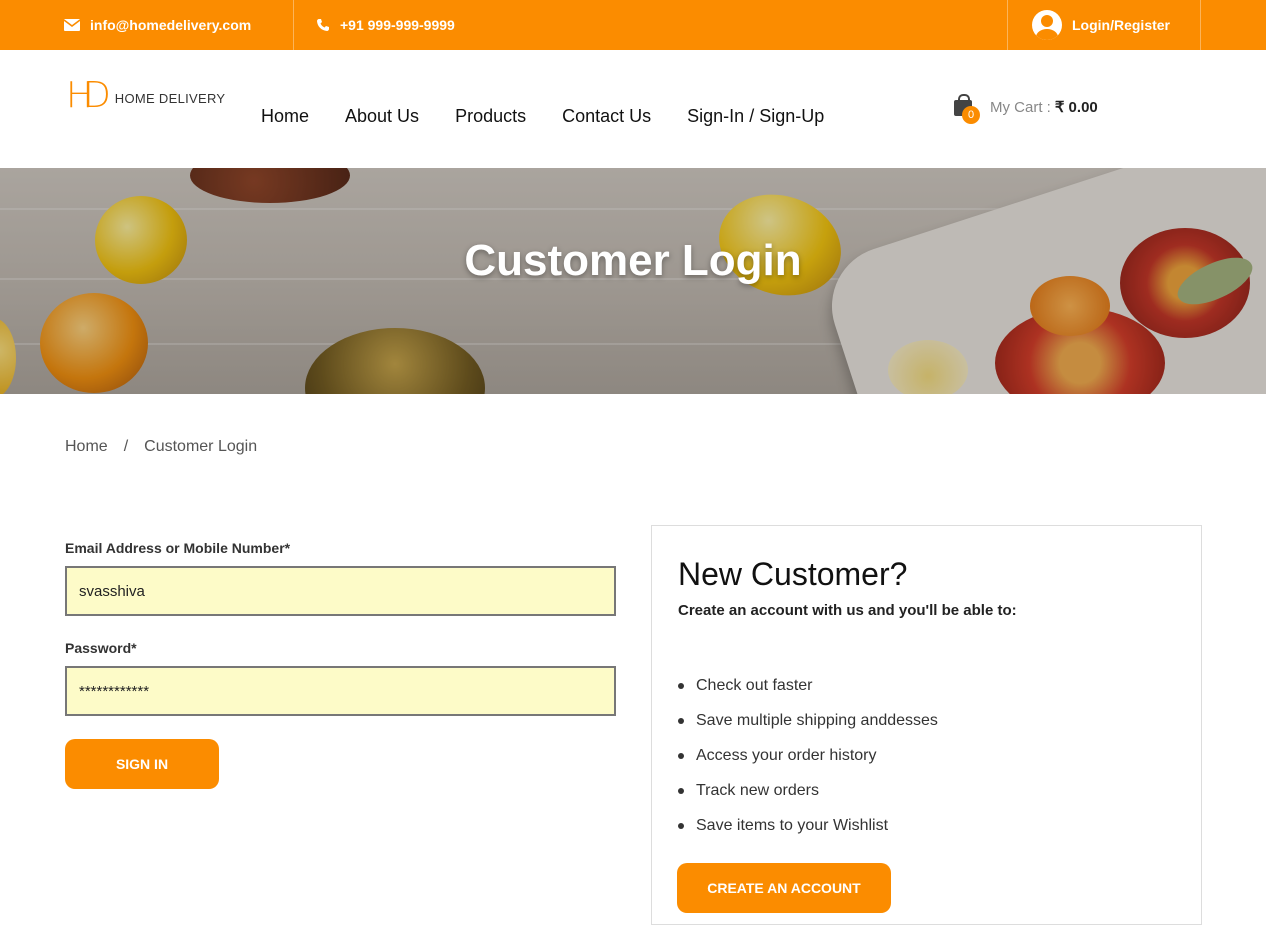 Image resolution: width=1266 pixels, height=925 pixels. I want to click on benefit-text: Save items to your Wishlist, so click(792, 825).